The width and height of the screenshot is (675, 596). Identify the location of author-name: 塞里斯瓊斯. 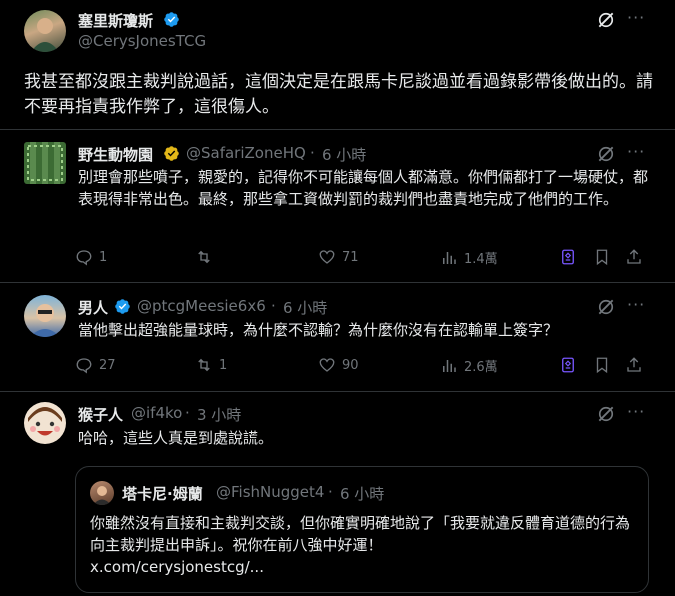
(115, 20).